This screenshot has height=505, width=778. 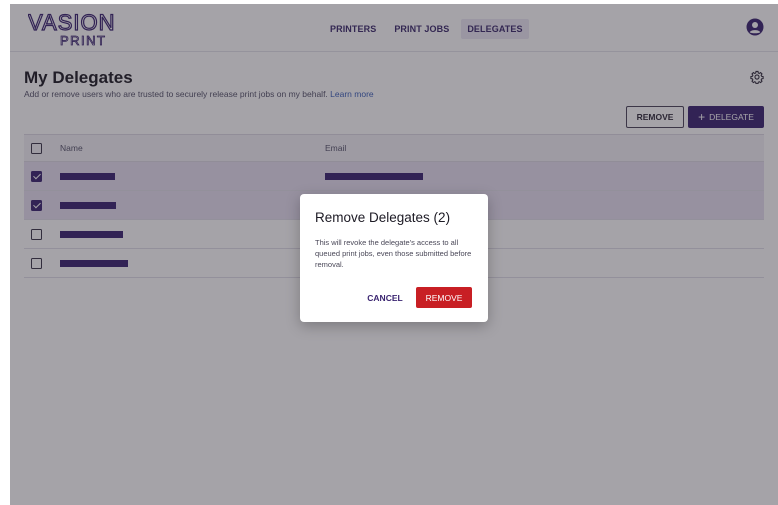 What do you see at coordinates (385, 297) in the screenshot?
I see `cancel-button: CANCEL` at bounding box center [385, 297].